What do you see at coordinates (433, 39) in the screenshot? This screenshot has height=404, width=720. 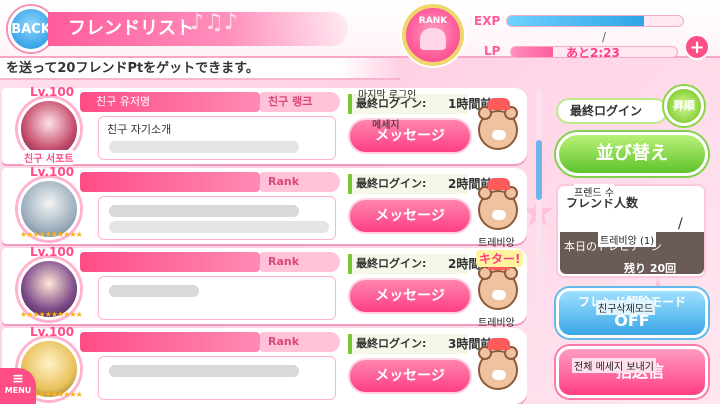 I see `heart-icon` at bounding box center [433, 39].